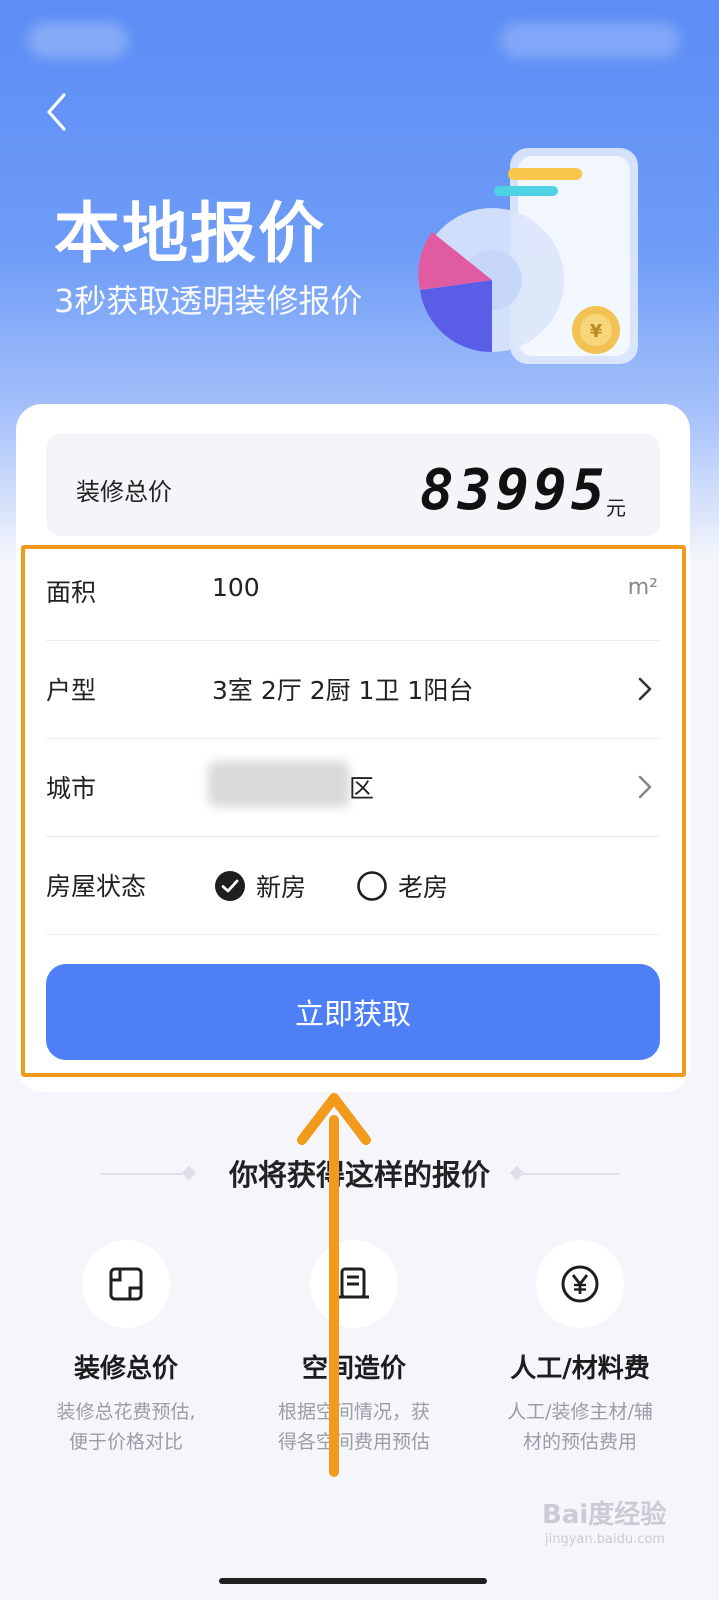 The width and height of the screenshot is (719, 1600). I want to click on feature-total-price: 装修总价 装修总花费预估, 便于价格对比, so click(126, 1348).